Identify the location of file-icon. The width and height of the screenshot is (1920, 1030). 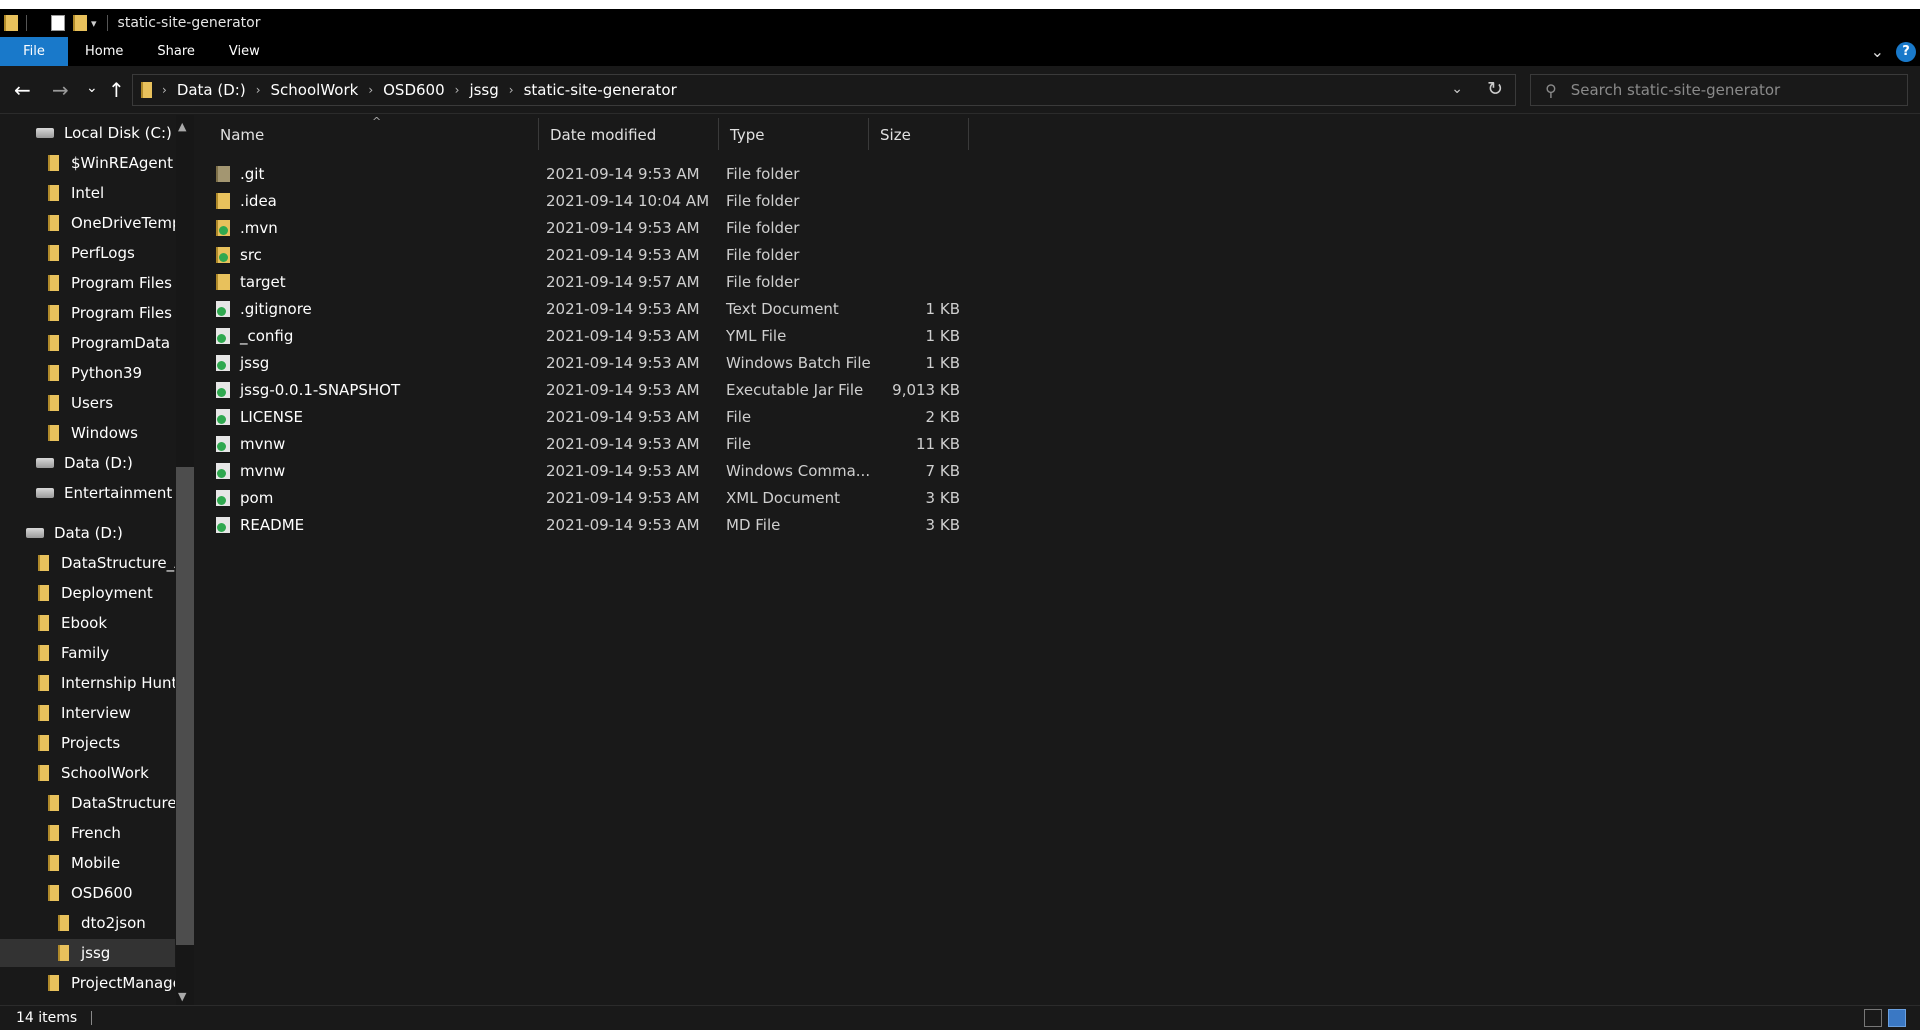
(223, 335).